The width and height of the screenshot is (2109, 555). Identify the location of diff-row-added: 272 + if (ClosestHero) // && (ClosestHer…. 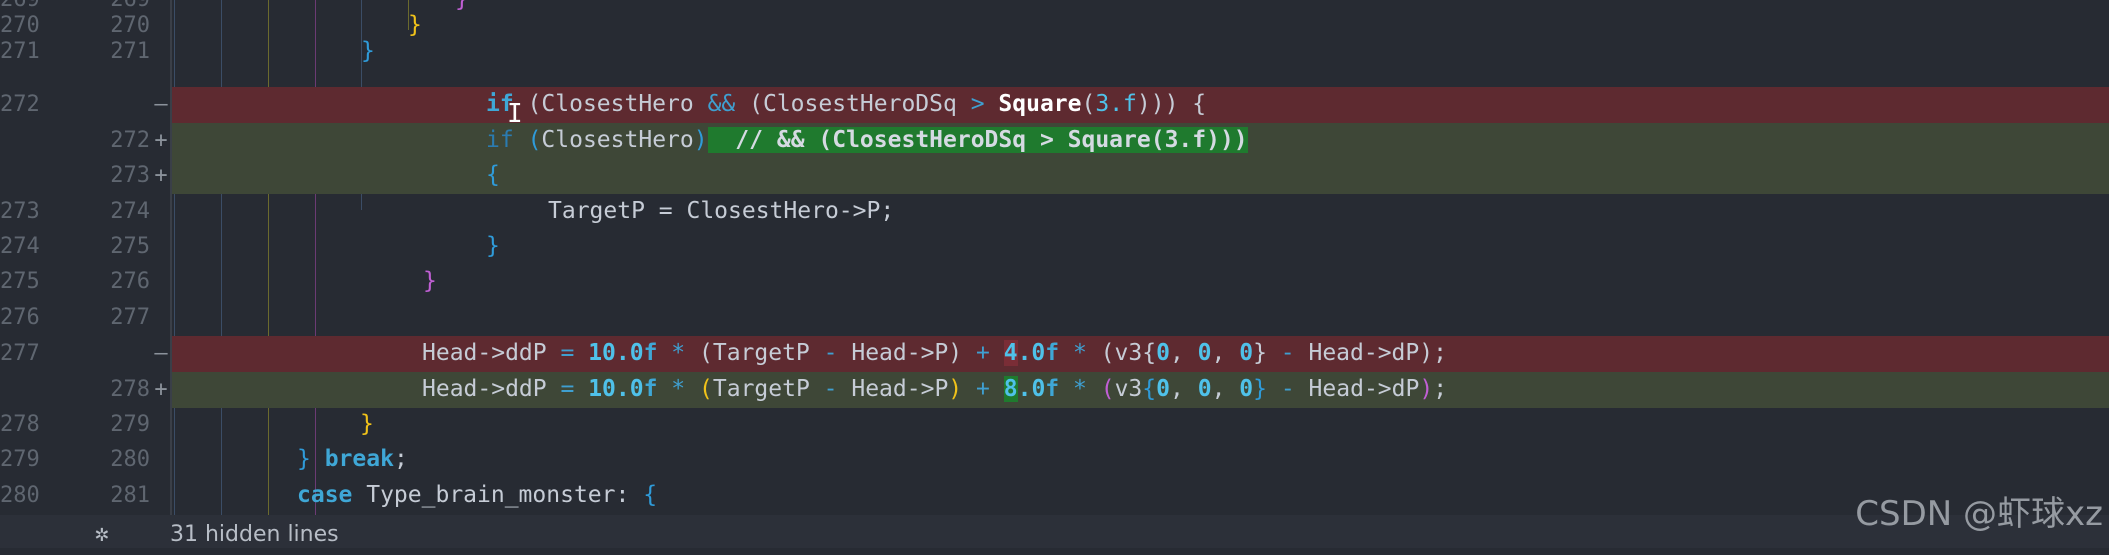
(1054, 141).